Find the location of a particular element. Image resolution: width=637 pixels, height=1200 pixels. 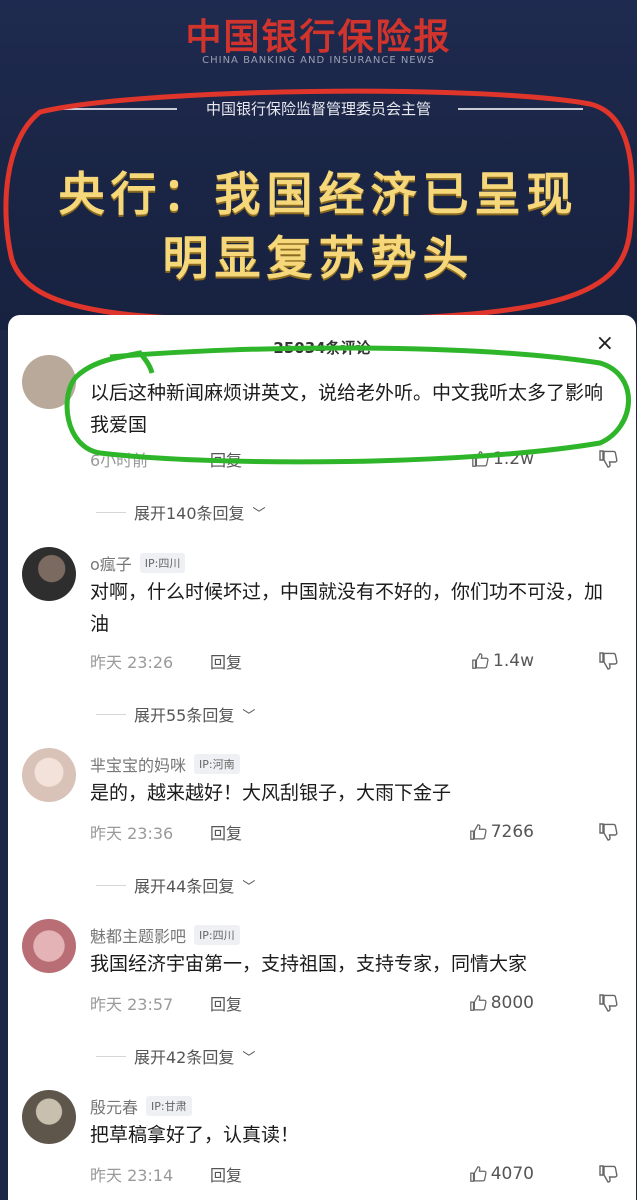

paper-title: 中国银行保险报 is located at coordinates (318, 37).